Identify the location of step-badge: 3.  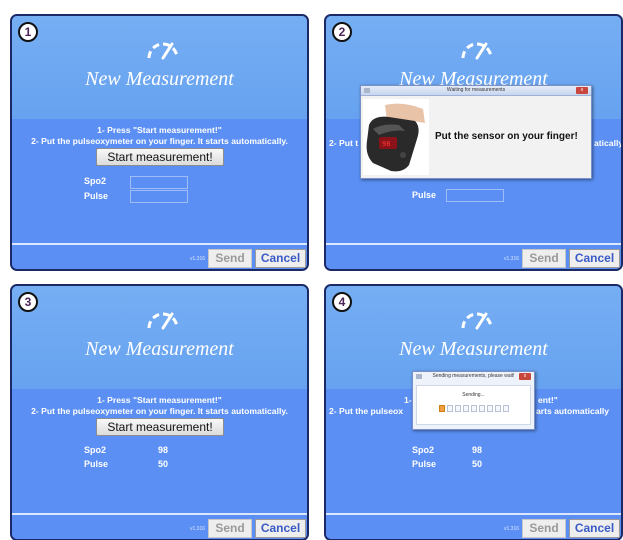
(28, 302).